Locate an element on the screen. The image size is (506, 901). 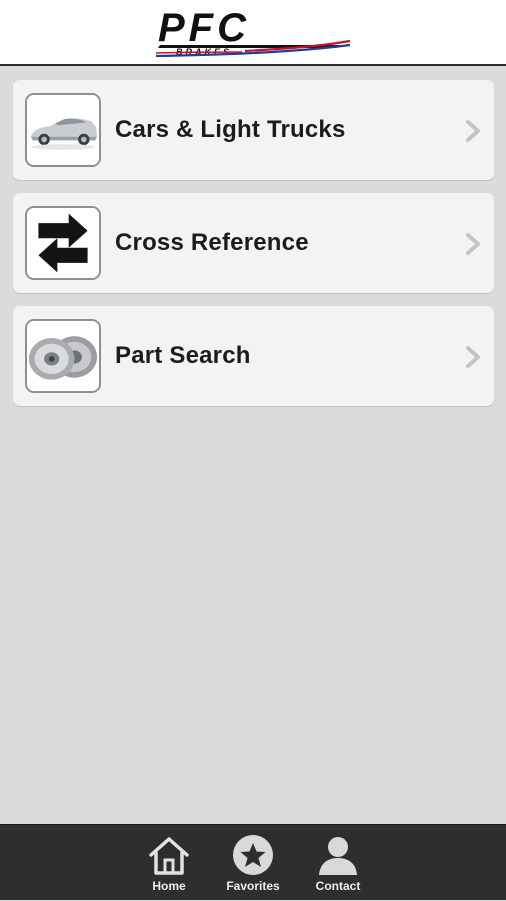
bottom-tab-bar: Home Favorites Contact is located at coordinates (253, 862).